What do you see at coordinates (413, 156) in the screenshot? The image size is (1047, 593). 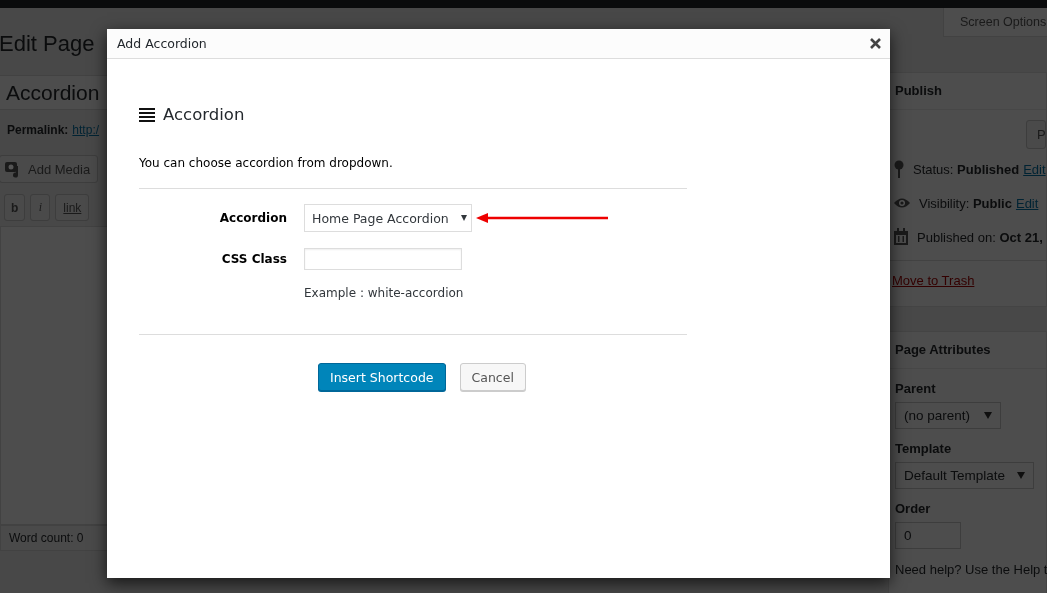 I see `description-text: You can choose accordion from dropdown.` at bounding box center [413, 156].